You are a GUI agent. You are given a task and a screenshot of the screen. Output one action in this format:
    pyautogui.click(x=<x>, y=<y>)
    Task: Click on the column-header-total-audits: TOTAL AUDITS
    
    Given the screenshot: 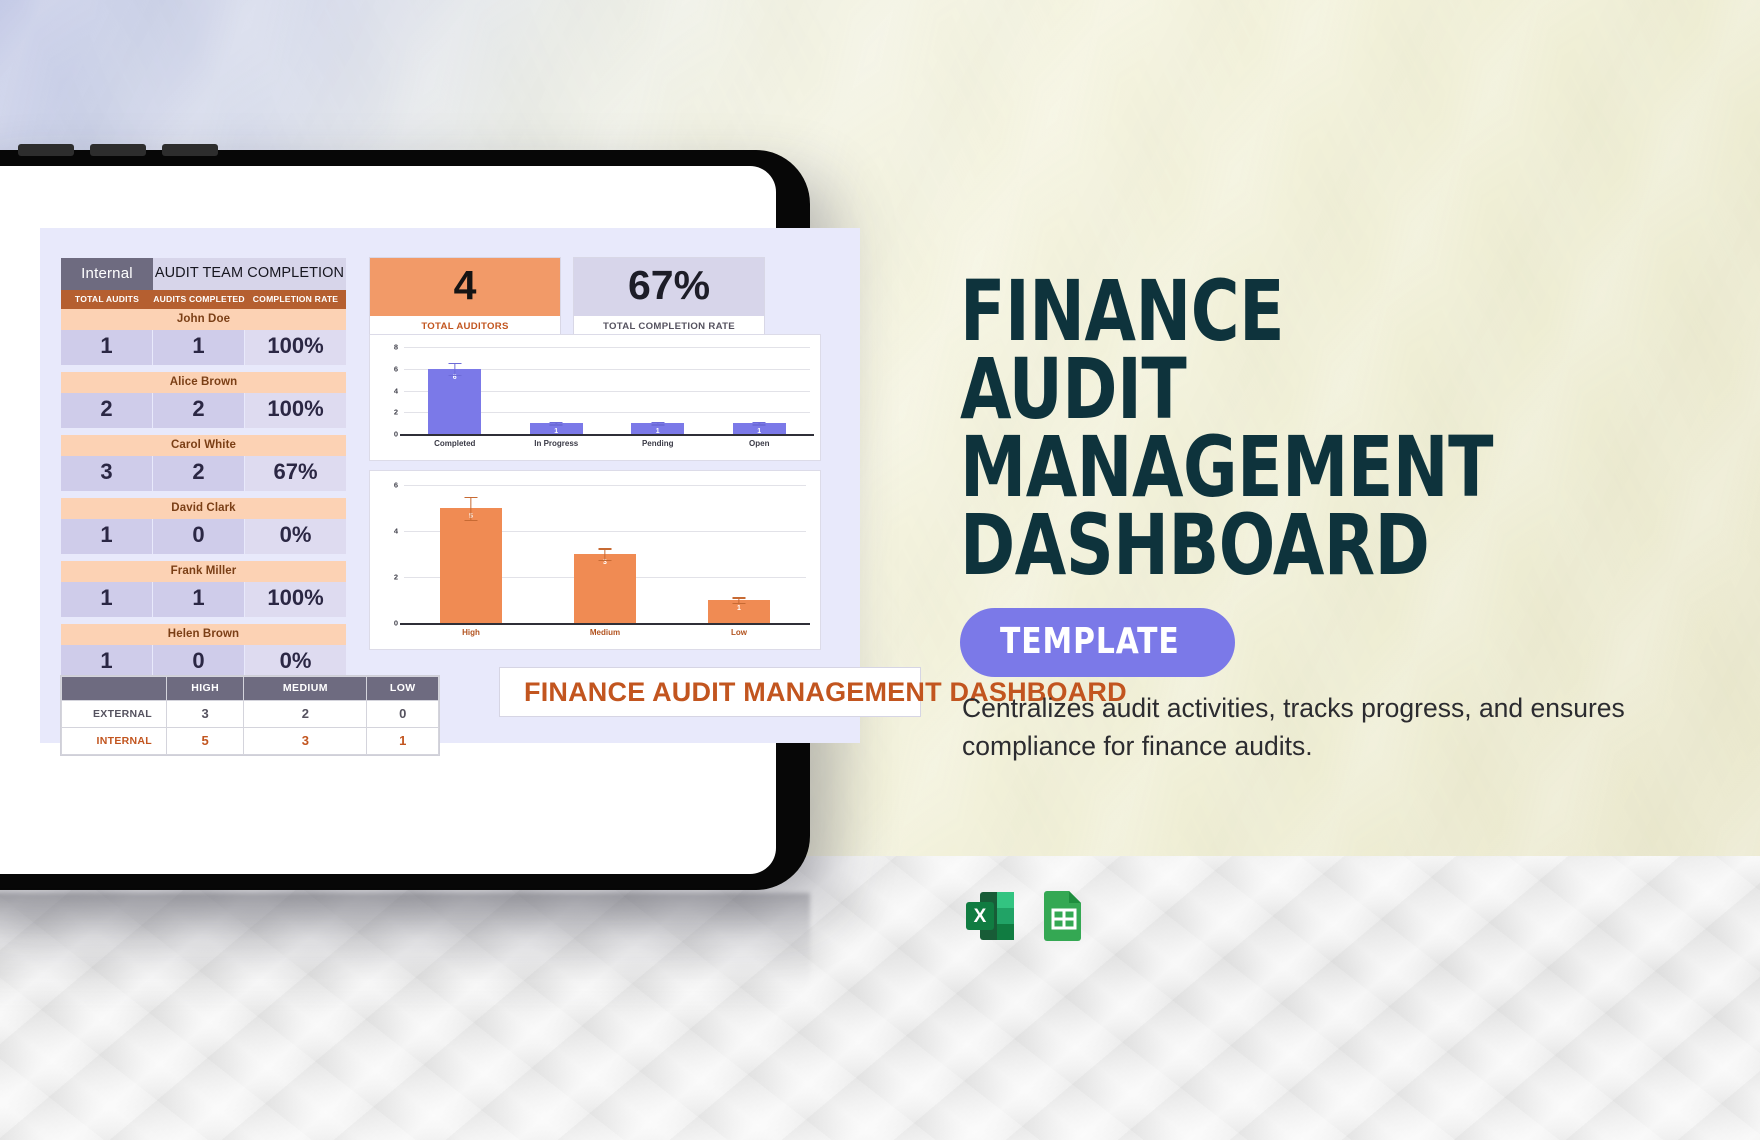 What is the action you would take?
    pyautogui.click(x=107, y=299)
    